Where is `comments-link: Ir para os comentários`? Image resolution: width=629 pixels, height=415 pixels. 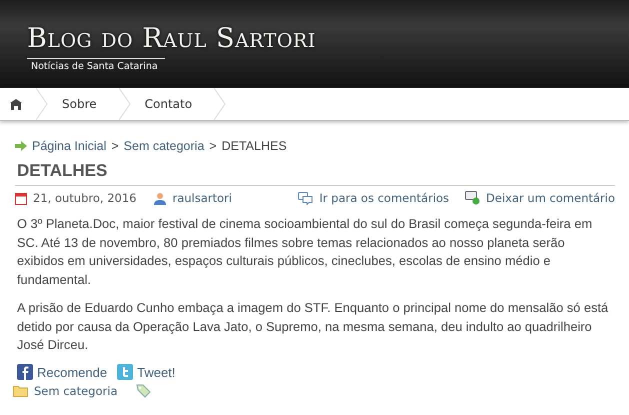
comments-link: Ir para os comentários is located at coordinates (384, 198).